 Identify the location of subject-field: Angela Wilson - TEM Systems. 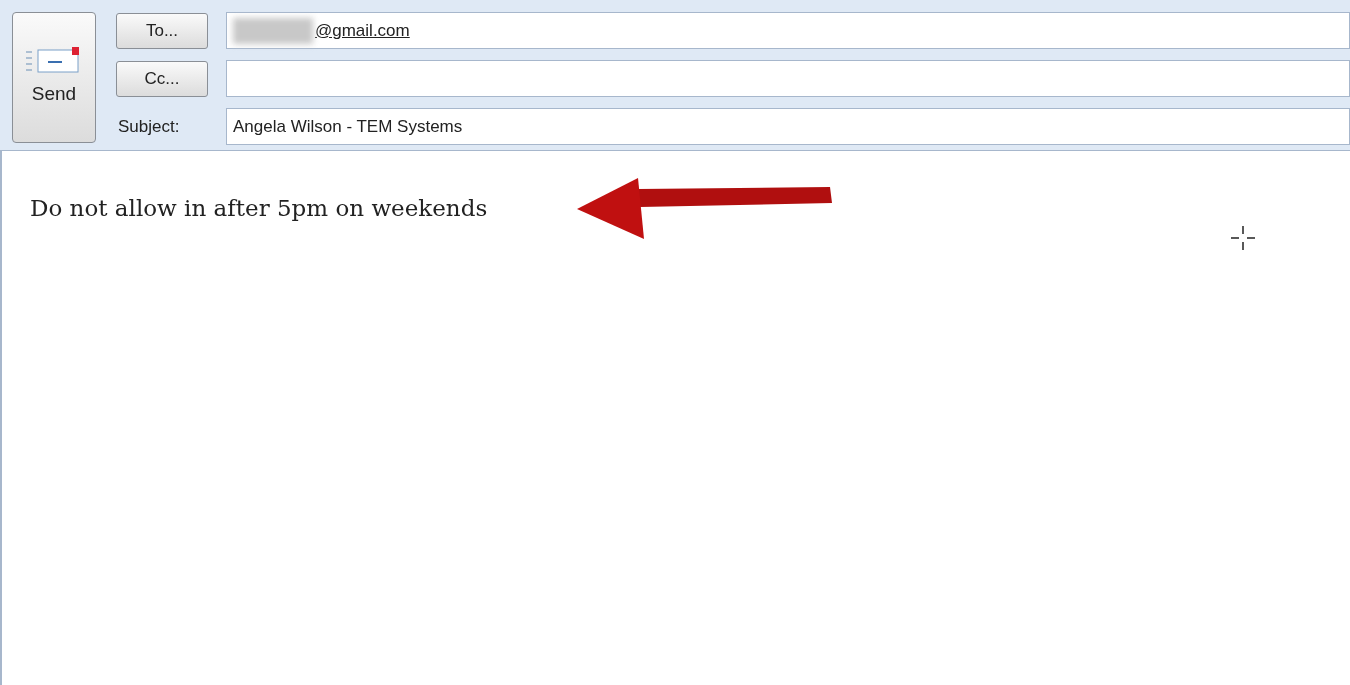
(788, 126).